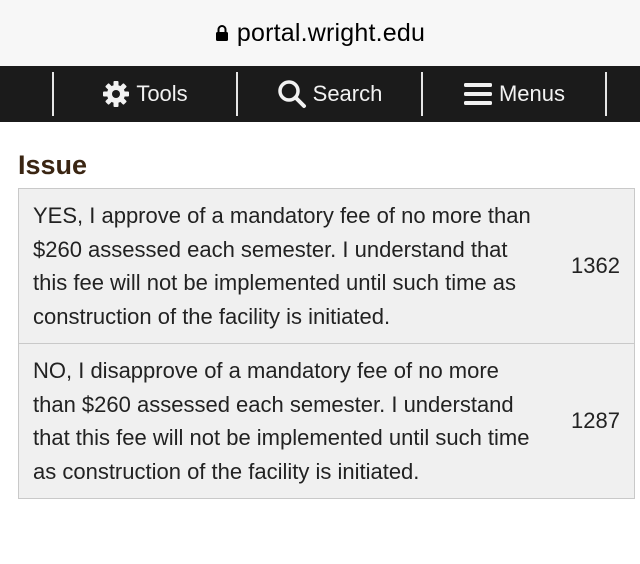 This screenshot has height=564, width=640. I want to click on hamburger-menu-icon, so click(477, 94).